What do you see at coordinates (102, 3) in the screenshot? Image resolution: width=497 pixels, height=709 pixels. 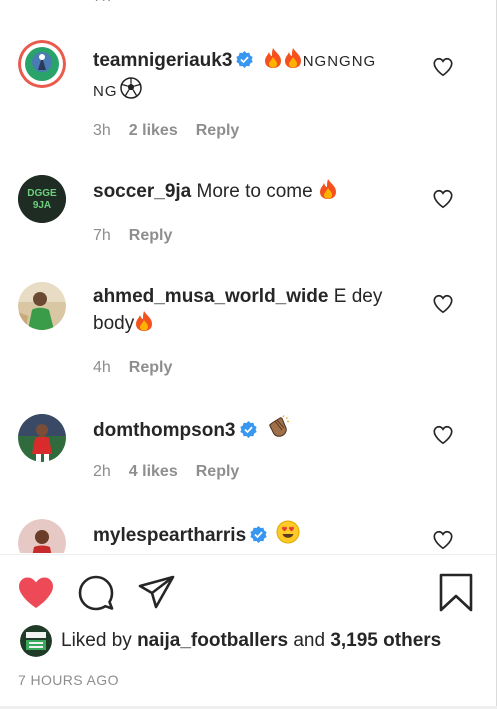 I see `previous-comment-time: 7h` at bounding box center [102, 3].